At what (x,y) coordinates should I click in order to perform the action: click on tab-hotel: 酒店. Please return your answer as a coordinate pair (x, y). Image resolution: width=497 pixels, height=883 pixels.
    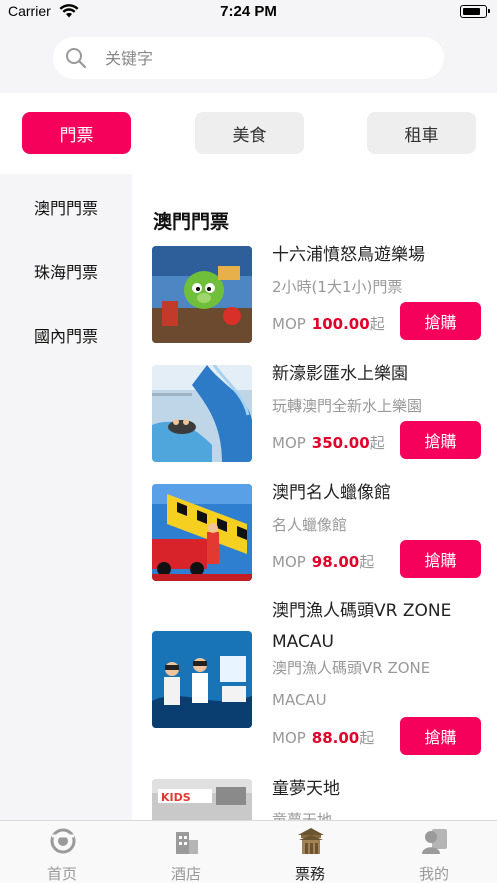
    Looking at the image, I should click on (186, 852).